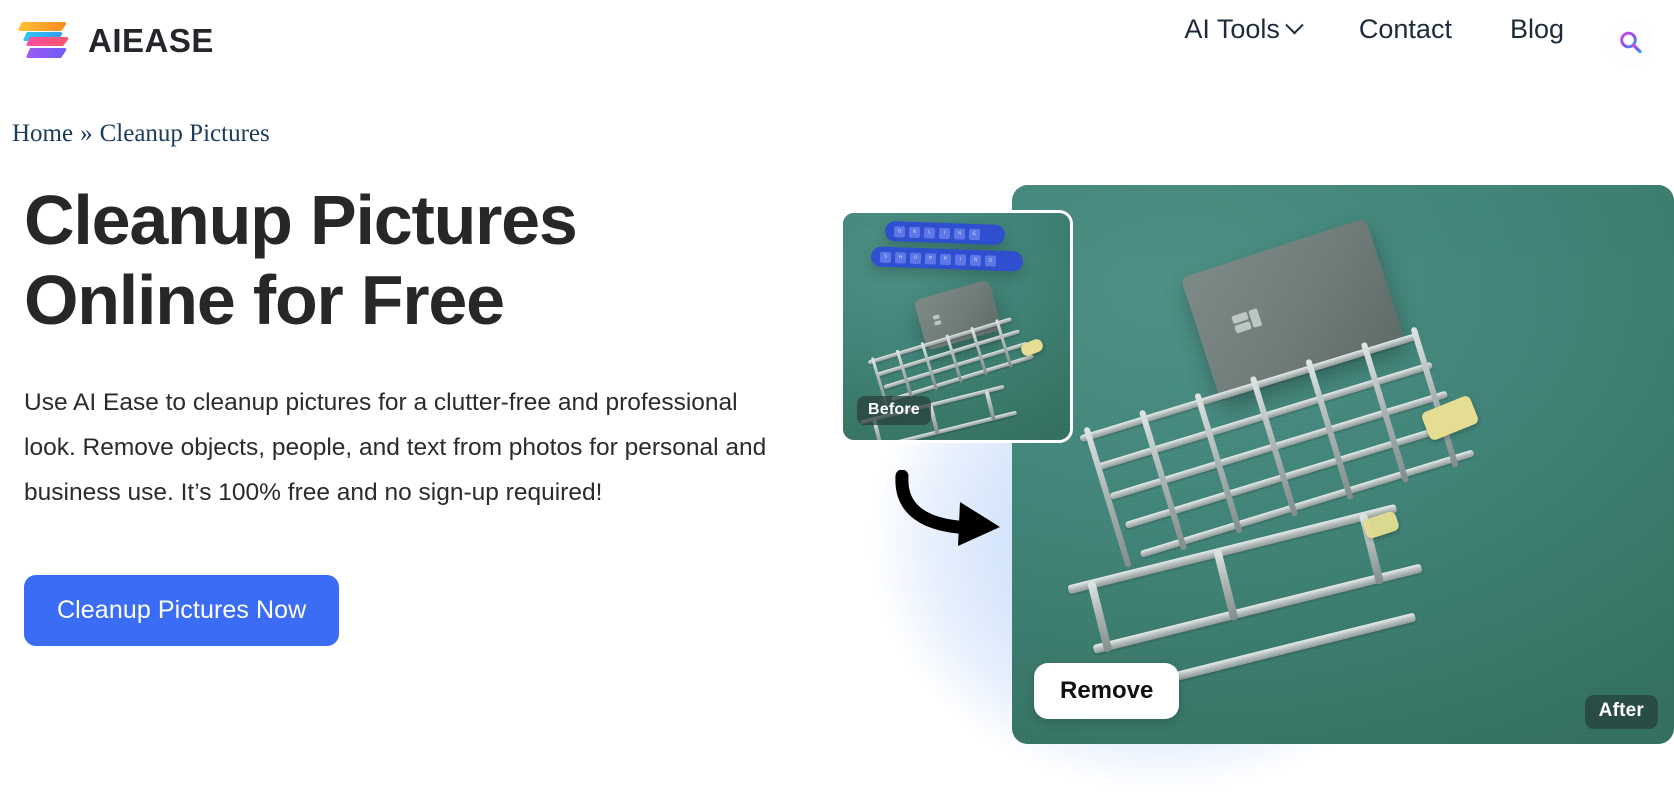  What do you see at coordinates (929, 232) in the screenshot?
I see `letter-tile: L` at bounding box center [929, 232].